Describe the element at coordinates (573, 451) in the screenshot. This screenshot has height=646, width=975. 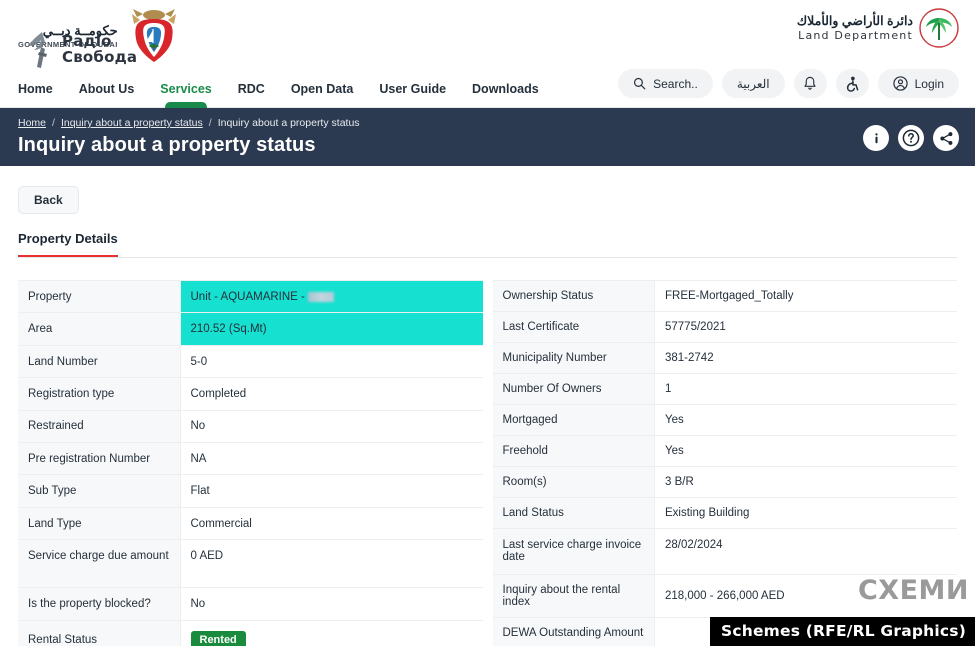
I see `row-label: Freehold` at that location.